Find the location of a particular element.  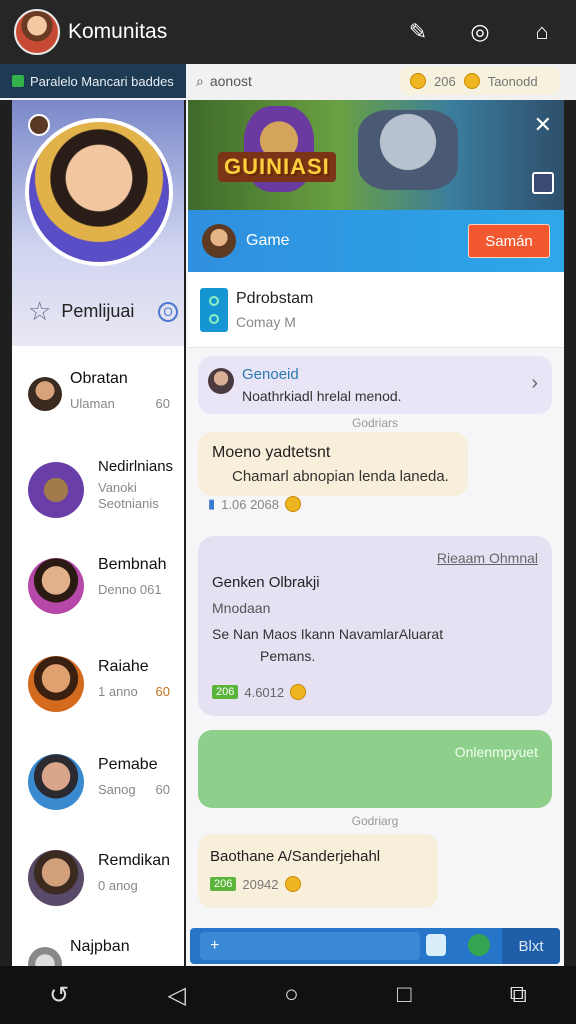

grid-icon is located at coordinates (543, 183).